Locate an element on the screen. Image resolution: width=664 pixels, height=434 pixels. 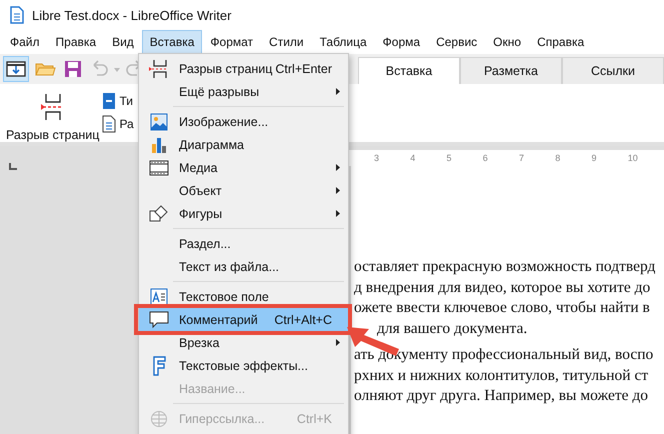
film-icon is located at coordinates (159, 168).